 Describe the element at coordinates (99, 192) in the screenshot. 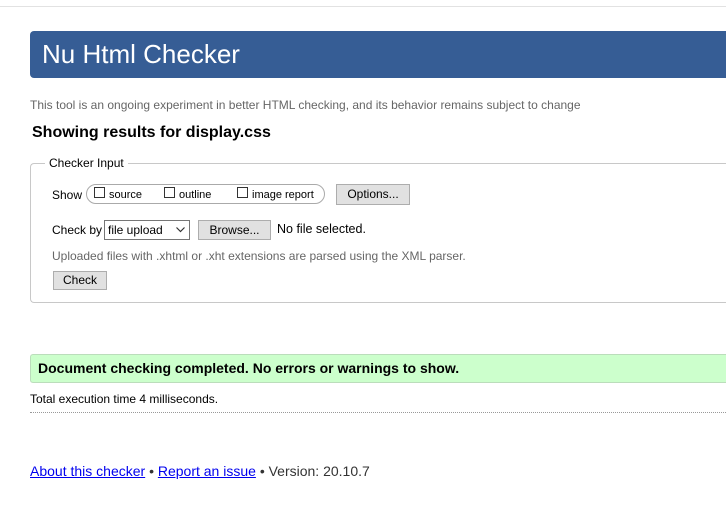

I see `source-checkbox` at that location.